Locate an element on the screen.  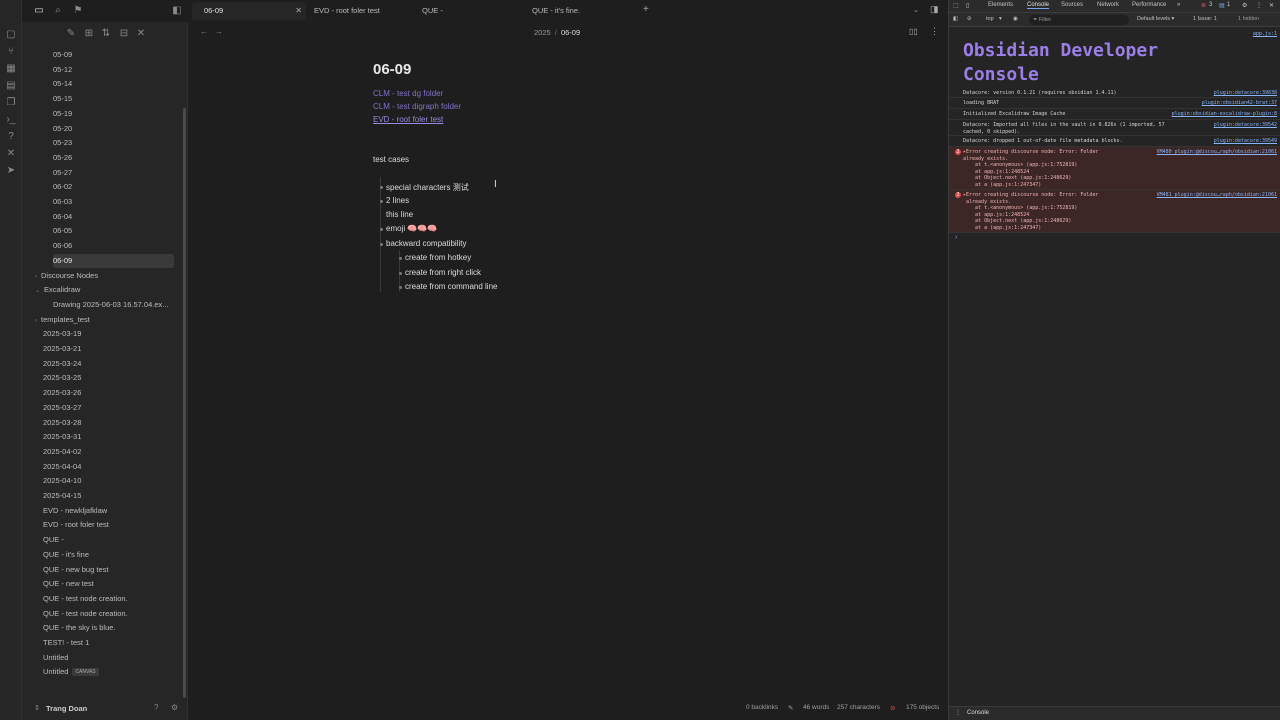
sync-error-icon: ⊘ is located at coordinates (892, 708).